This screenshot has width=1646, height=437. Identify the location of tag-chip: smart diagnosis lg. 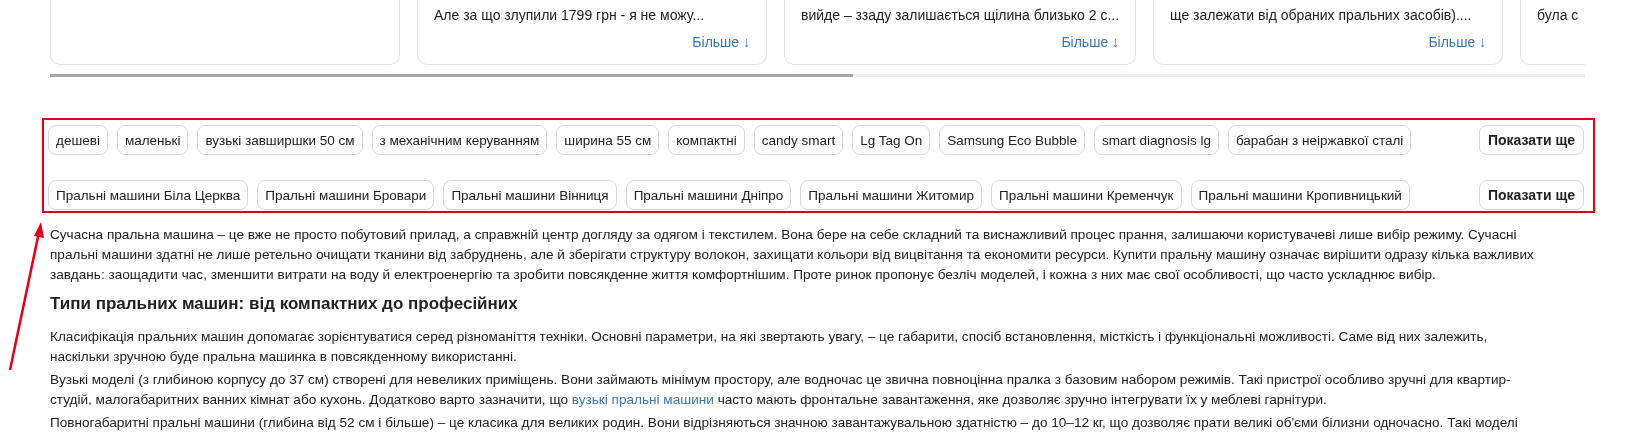
(1156, 140).